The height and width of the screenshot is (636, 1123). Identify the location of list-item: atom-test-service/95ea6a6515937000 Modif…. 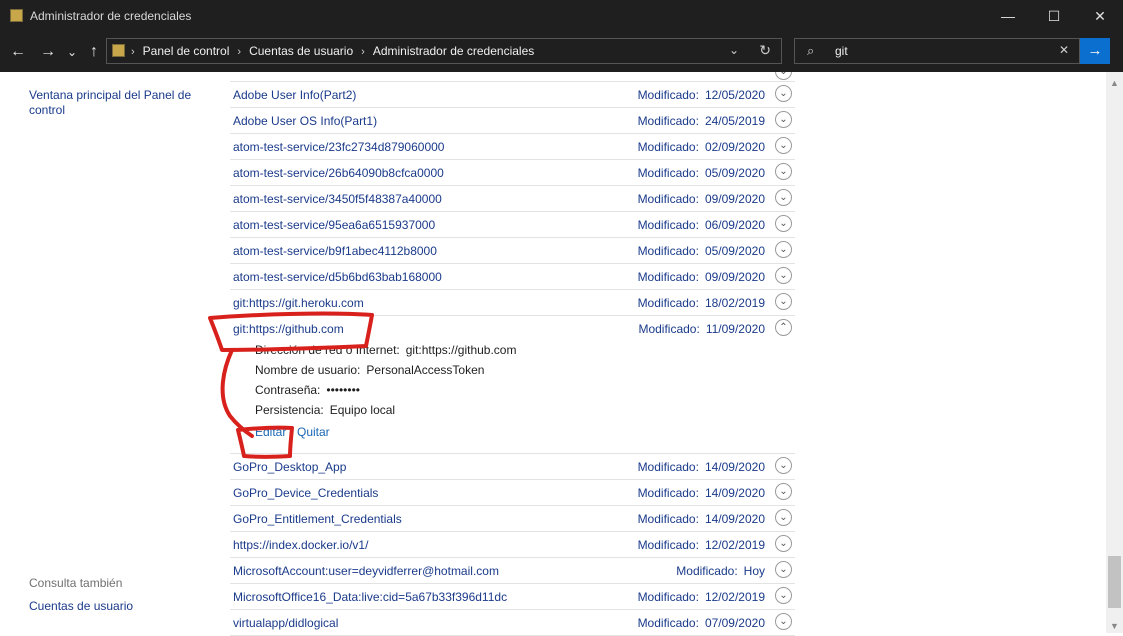
(512, 225).